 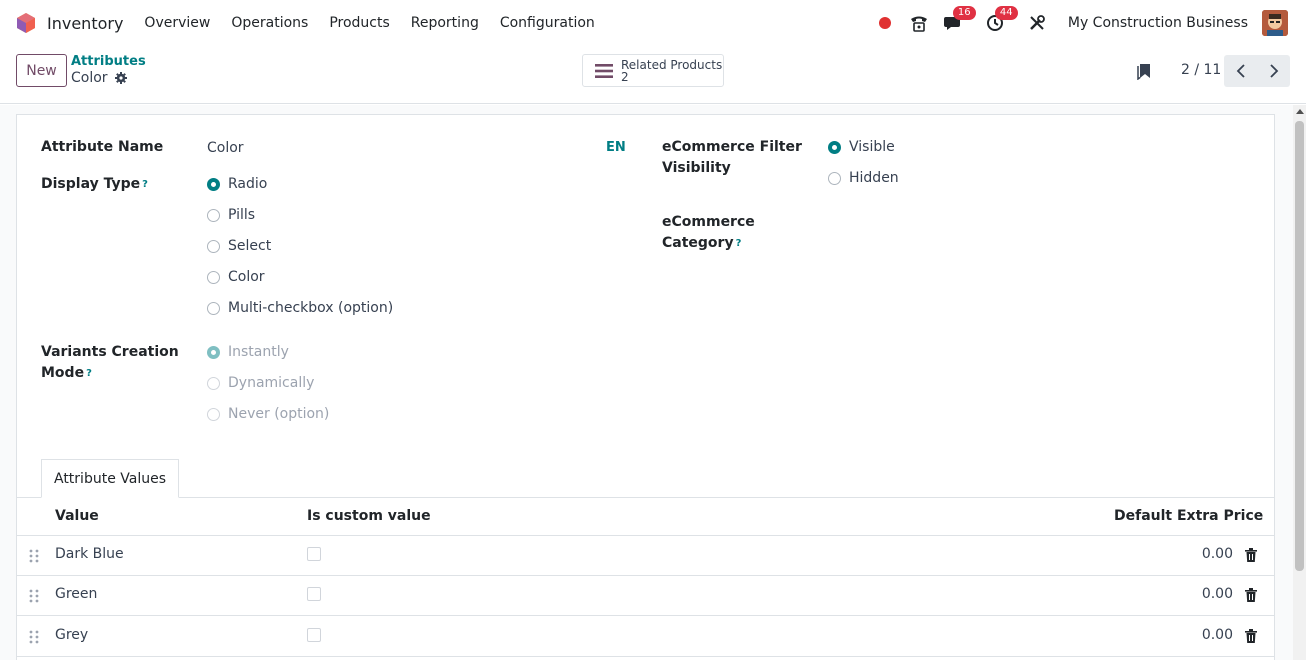 What do you see at coordinates (258, 352) in the screenshot?
I see `radio-option-label: Instantly` at bounding box center [258, 352].